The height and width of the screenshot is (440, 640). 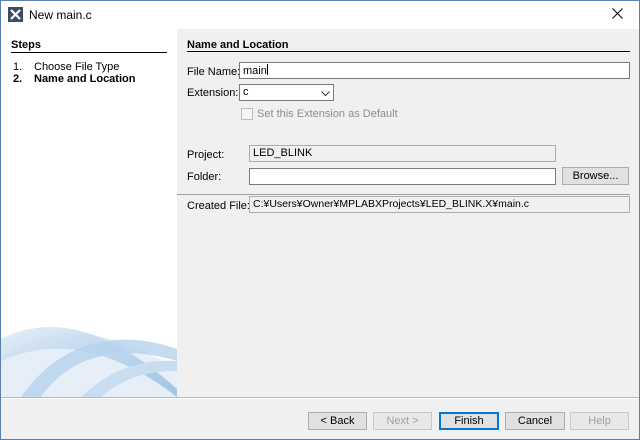 I want to click on finish-button: Finish, so click(x=469, y=421).